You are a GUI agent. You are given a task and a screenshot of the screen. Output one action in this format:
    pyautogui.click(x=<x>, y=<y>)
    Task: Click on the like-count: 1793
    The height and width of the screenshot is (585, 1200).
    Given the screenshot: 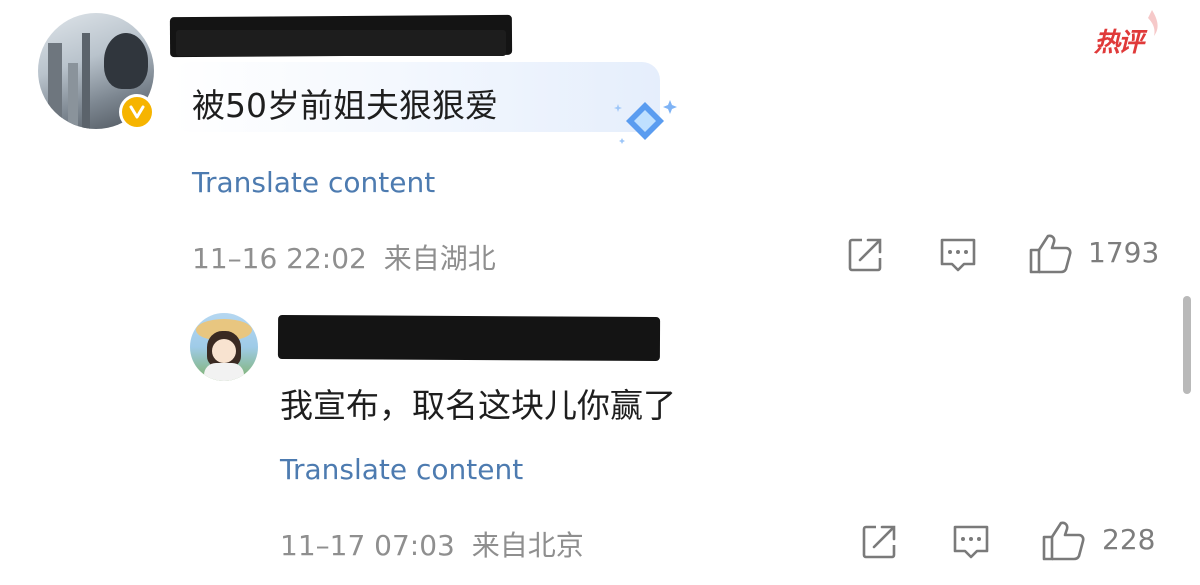 What is the action you would take?
    pyautogui.click(x=1124, y=252)
    